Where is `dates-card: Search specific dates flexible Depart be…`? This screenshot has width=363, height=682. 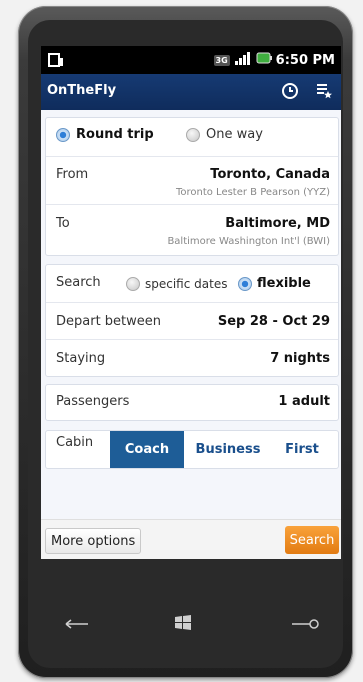 dates-card: Search specific dates flexible Depart be… is located at coordinates (192, 320).